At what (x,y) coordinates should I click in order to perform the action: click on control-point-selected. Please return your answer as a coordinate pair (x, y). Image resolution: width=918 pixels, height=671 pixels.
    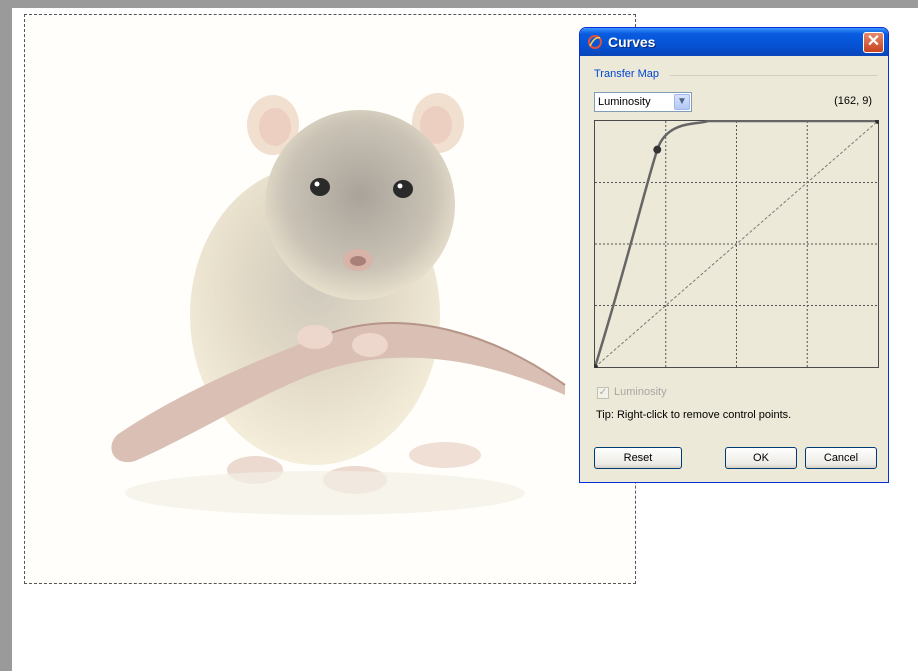
    Looking at the image, I should click on (657, 149).